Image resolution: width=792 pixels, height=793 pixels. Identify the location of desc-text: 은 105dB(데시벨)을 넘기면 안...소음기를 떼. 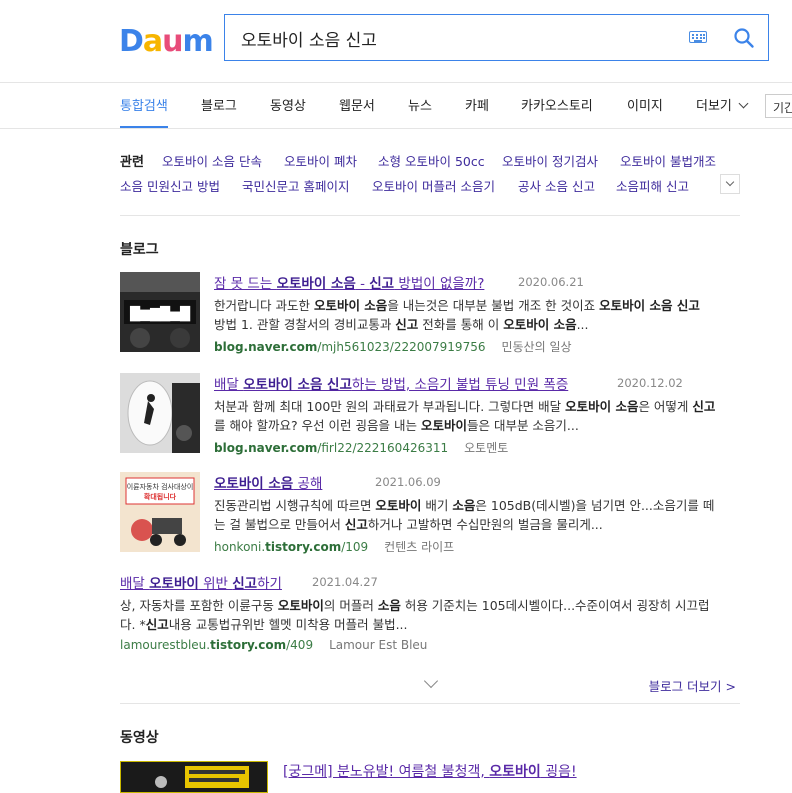
(595, 505).